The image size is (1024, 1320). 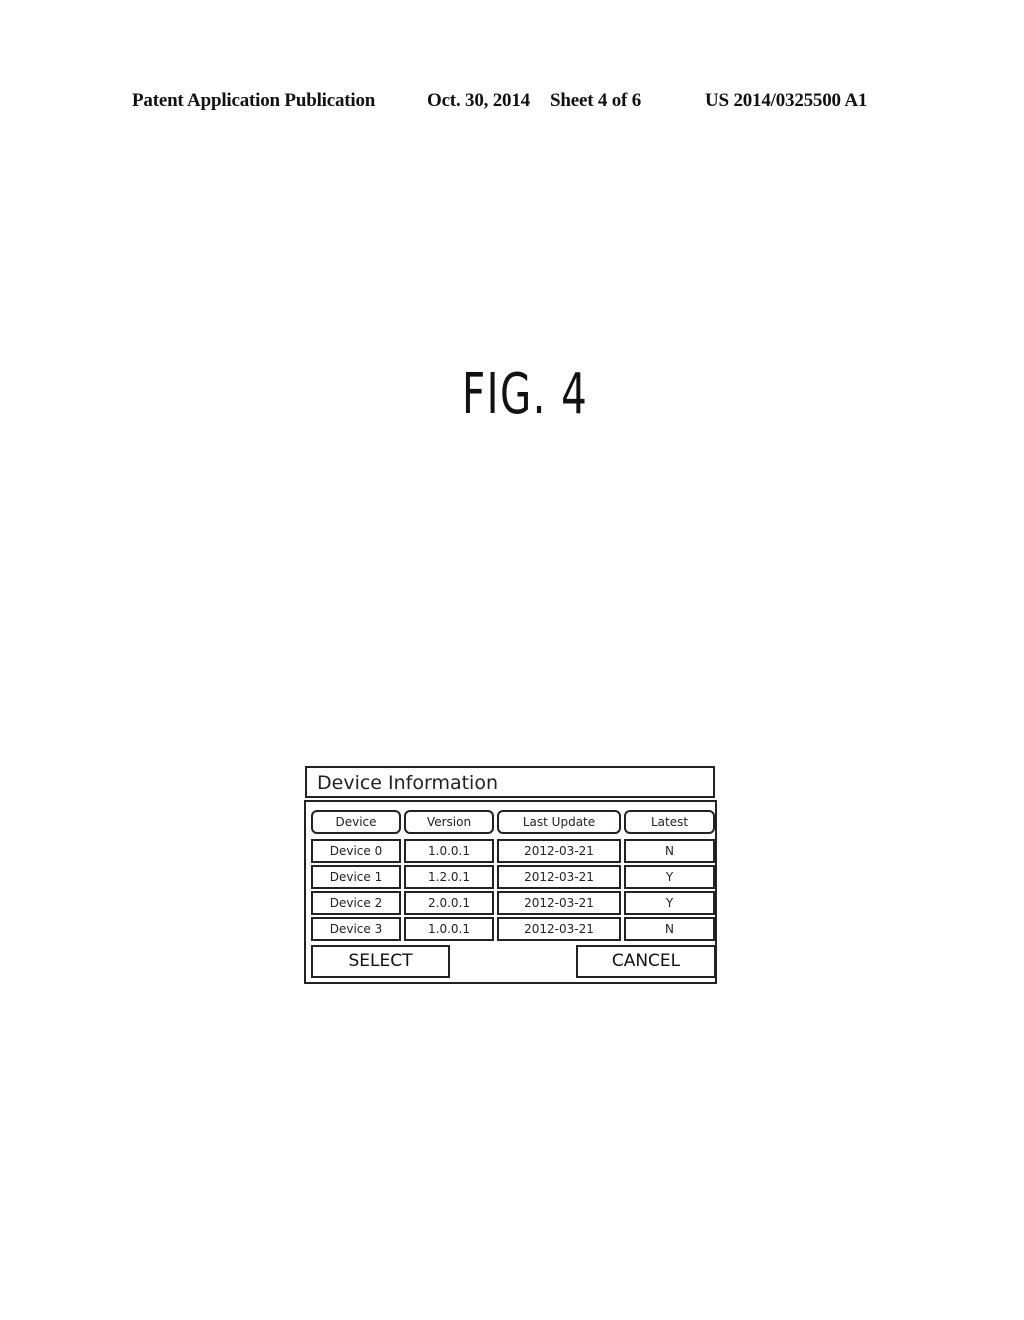 I want to click on cell-device: Device 2, so click(x=356, y=903).